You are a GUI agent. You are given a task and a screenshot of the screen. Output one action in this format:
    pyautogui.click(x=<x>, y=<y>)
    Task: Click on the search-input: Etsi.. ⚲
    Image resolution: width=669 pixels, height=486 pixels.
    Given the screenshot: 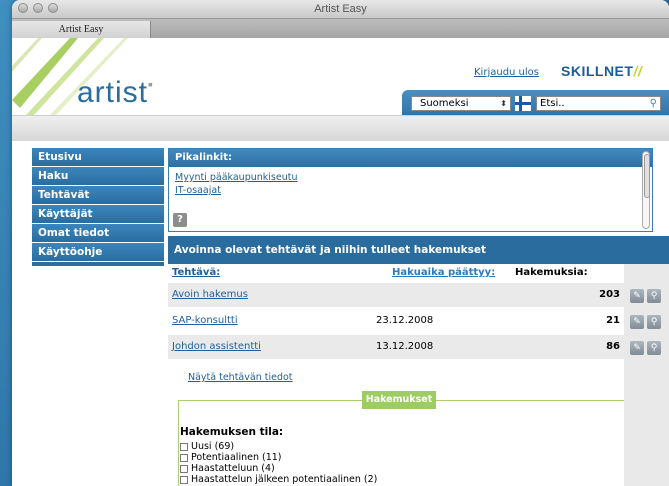 What is the action you would take?
    pyautogui.click(x=598, y=103)
    